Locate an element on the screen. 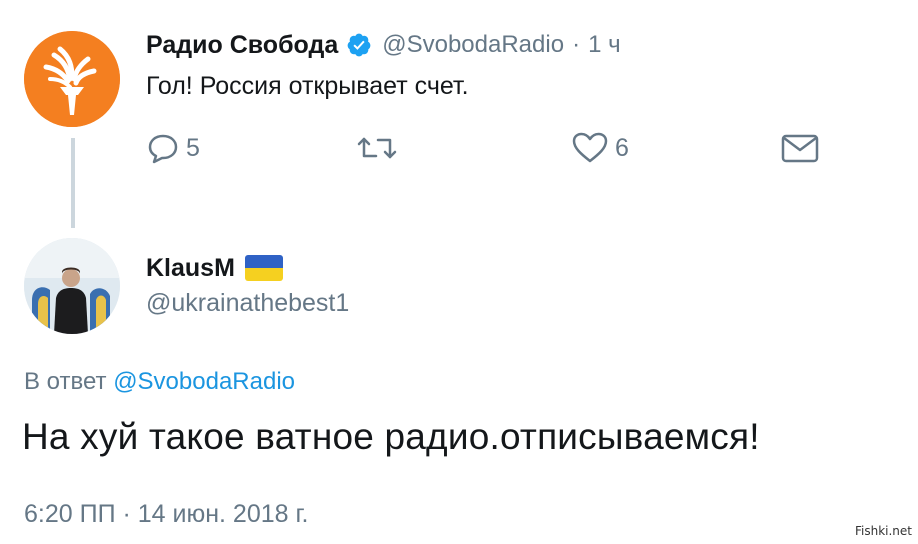 Image resolution: width=918 pixels, height=544 pixels. verified-badge-icon is located at coordinates (359, 45).